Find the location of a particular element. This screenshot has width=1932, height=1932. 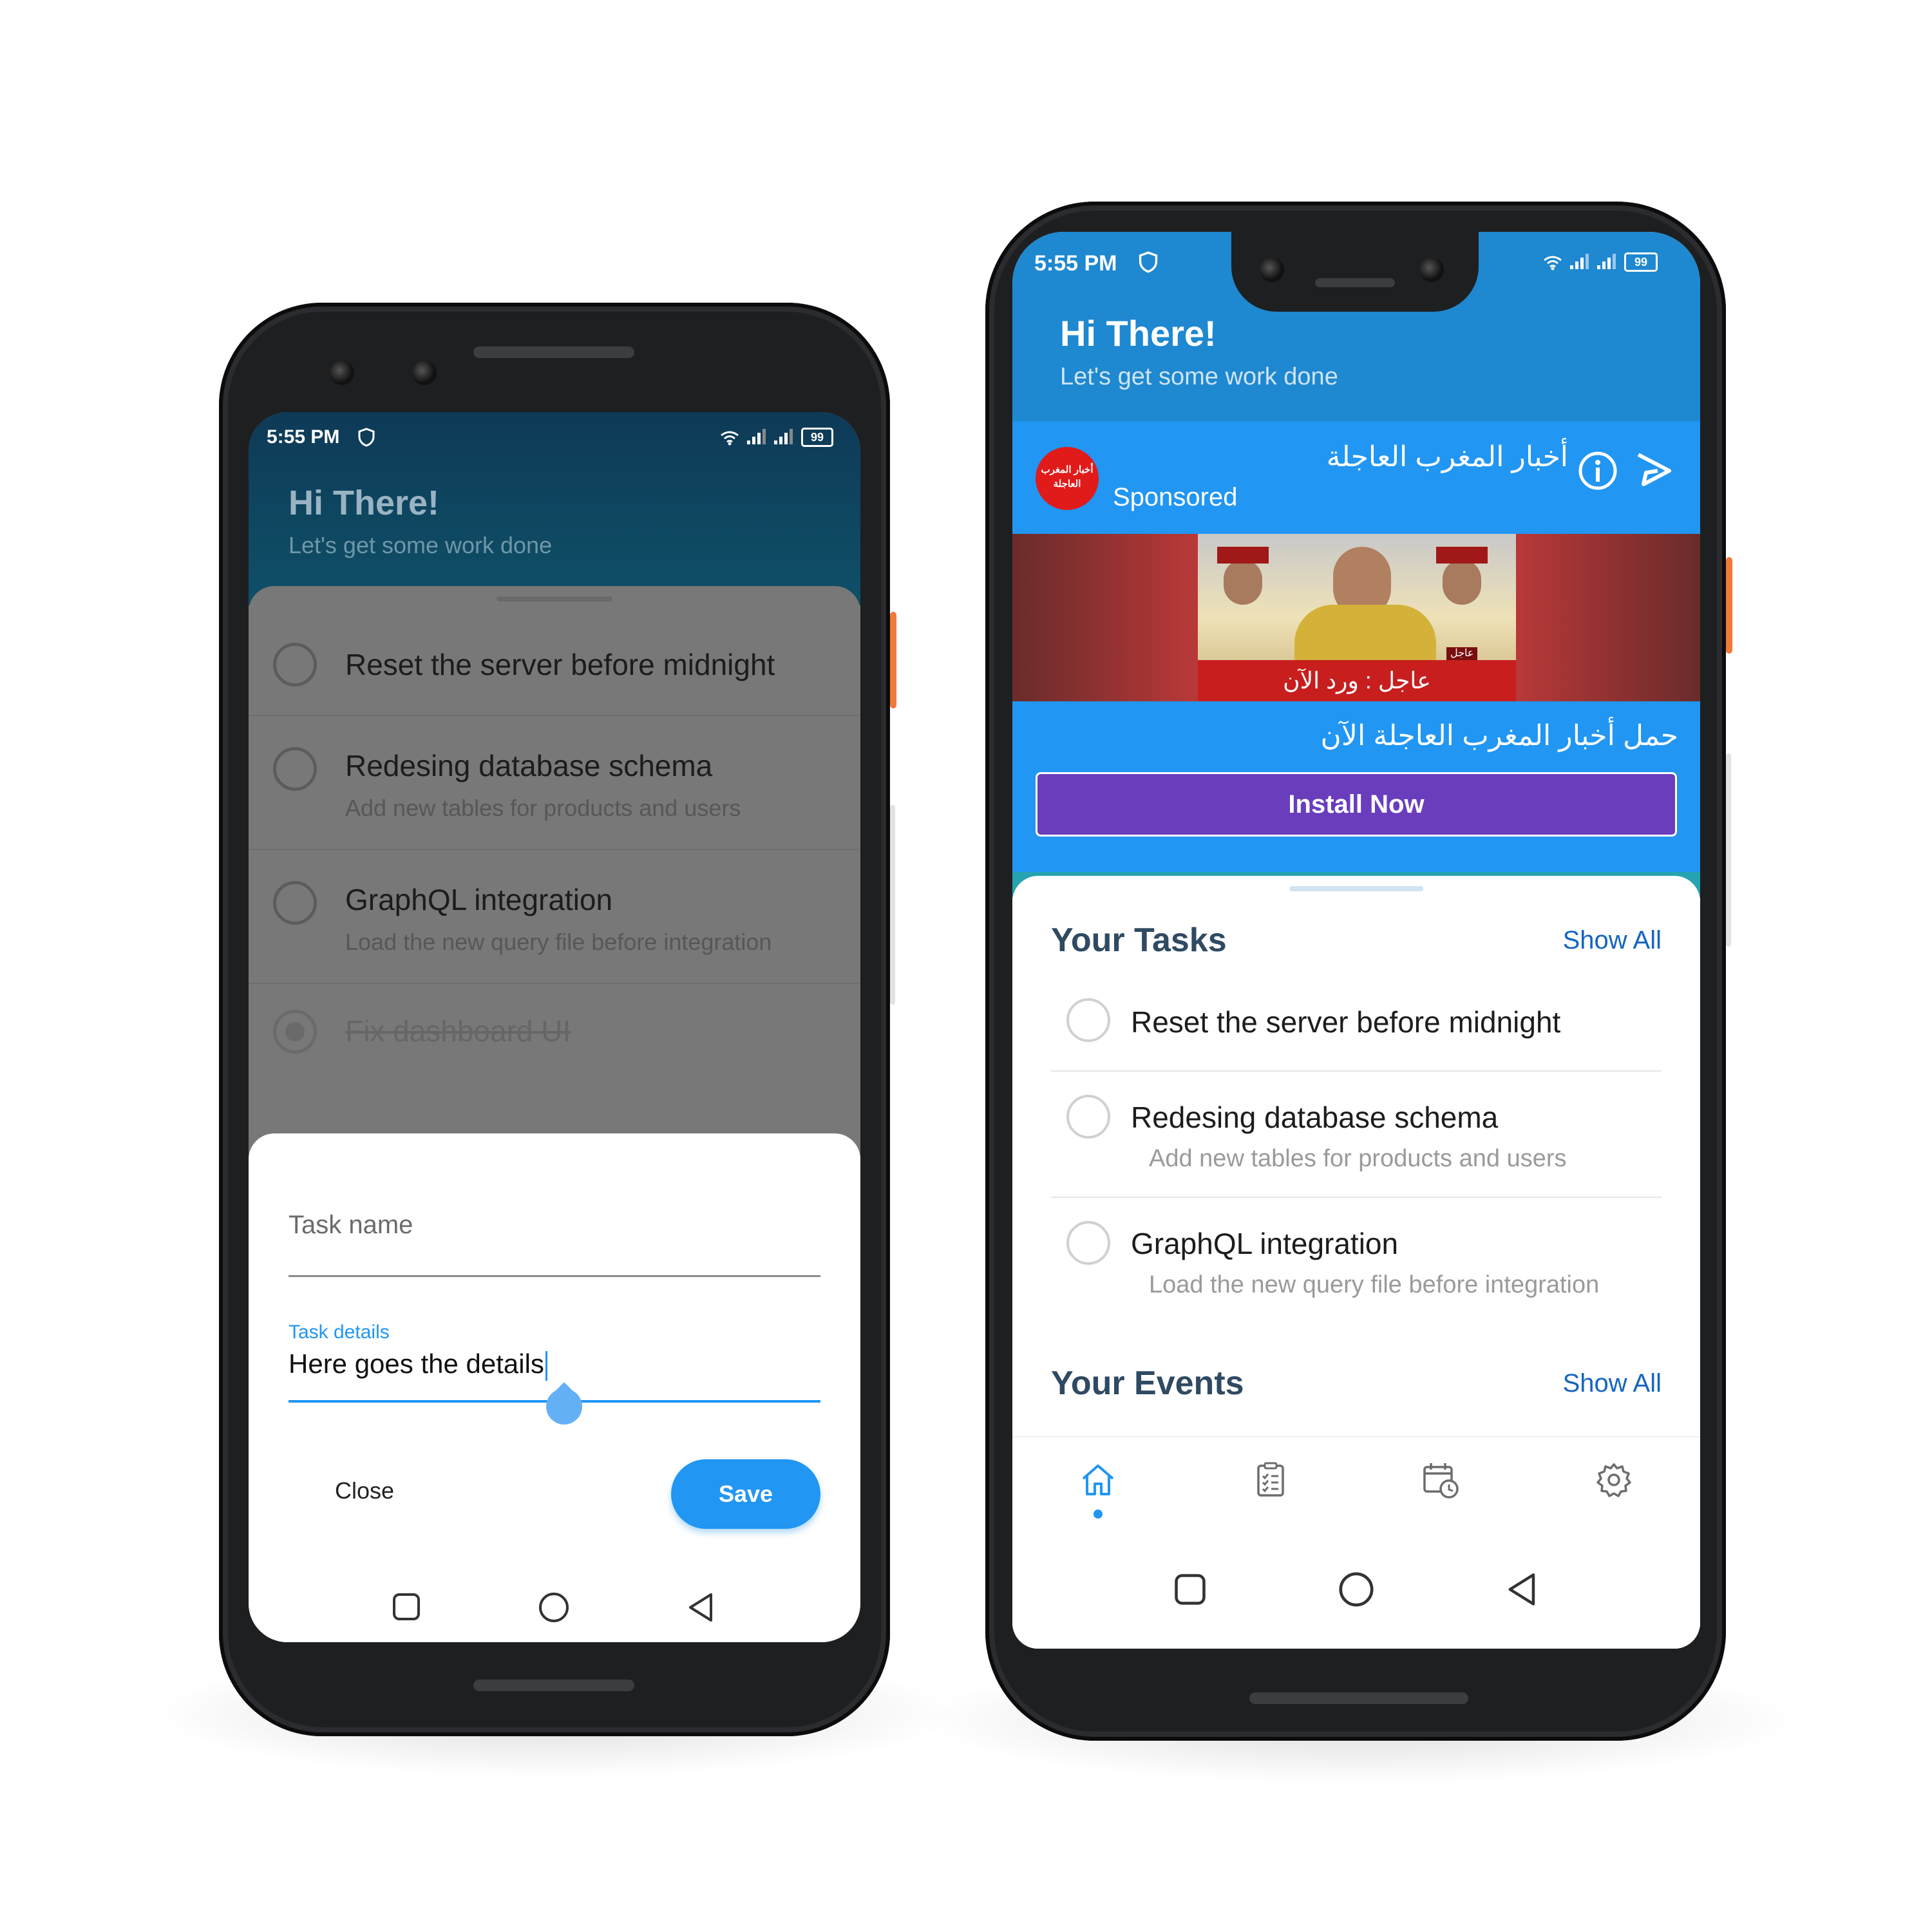

right-status-bar: 5:55 PM 99 is located at coordinates (1356, 261).